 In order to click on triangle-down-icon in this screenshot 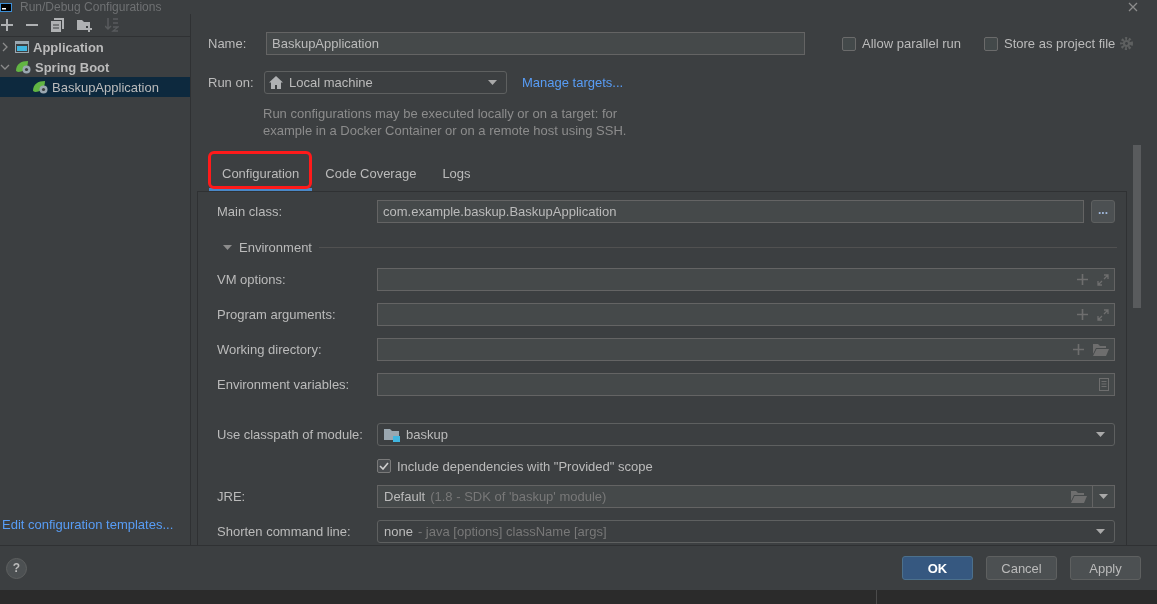, I will do `click(227, 247)`.